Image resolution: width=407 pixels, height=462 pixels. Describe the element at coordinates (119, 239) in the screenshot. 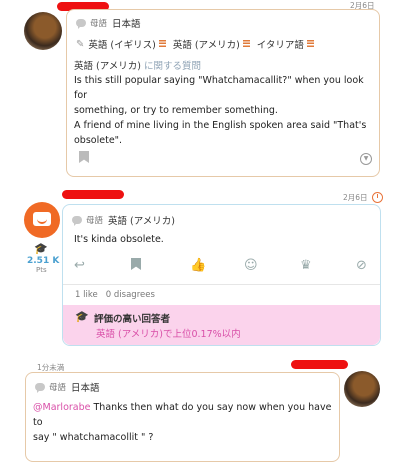

I see `answer-text: It's kinda obsolete.` at that location.